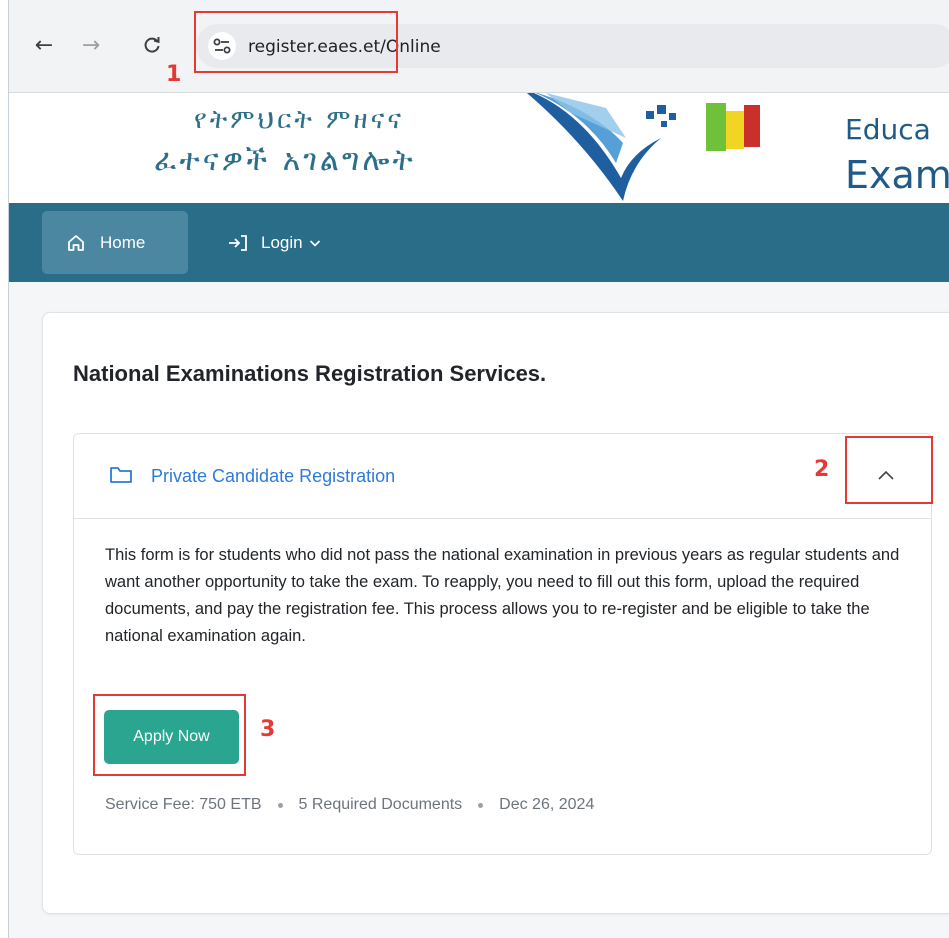 This screenshot has width=949, height=938. Describe the element at coordinates (285, 160) in the screenshot. I see `header-amharic-line2: ፈተናዎች አገልግሎት` at that location.